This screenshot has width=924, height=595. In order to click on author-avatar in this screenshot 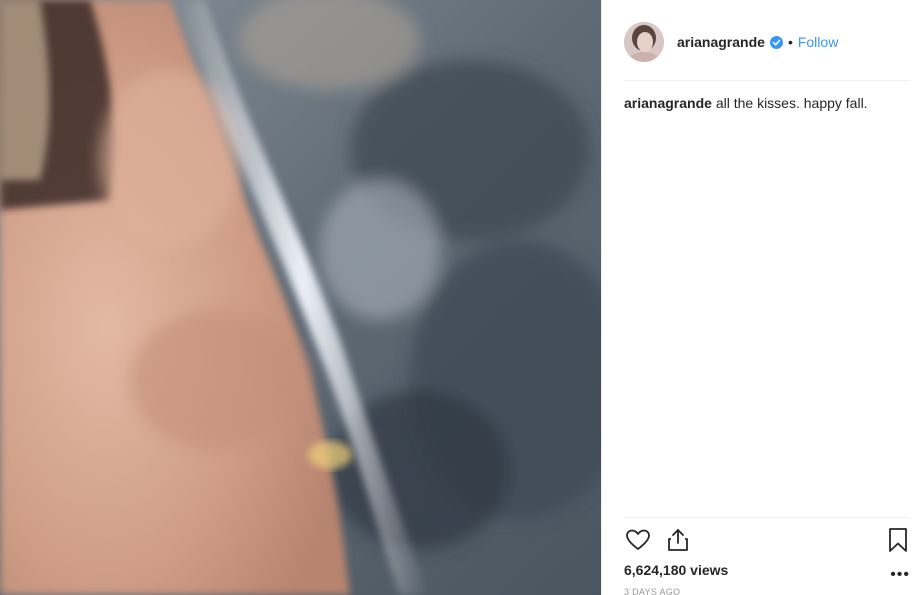, I will do `click(644, 42)`.